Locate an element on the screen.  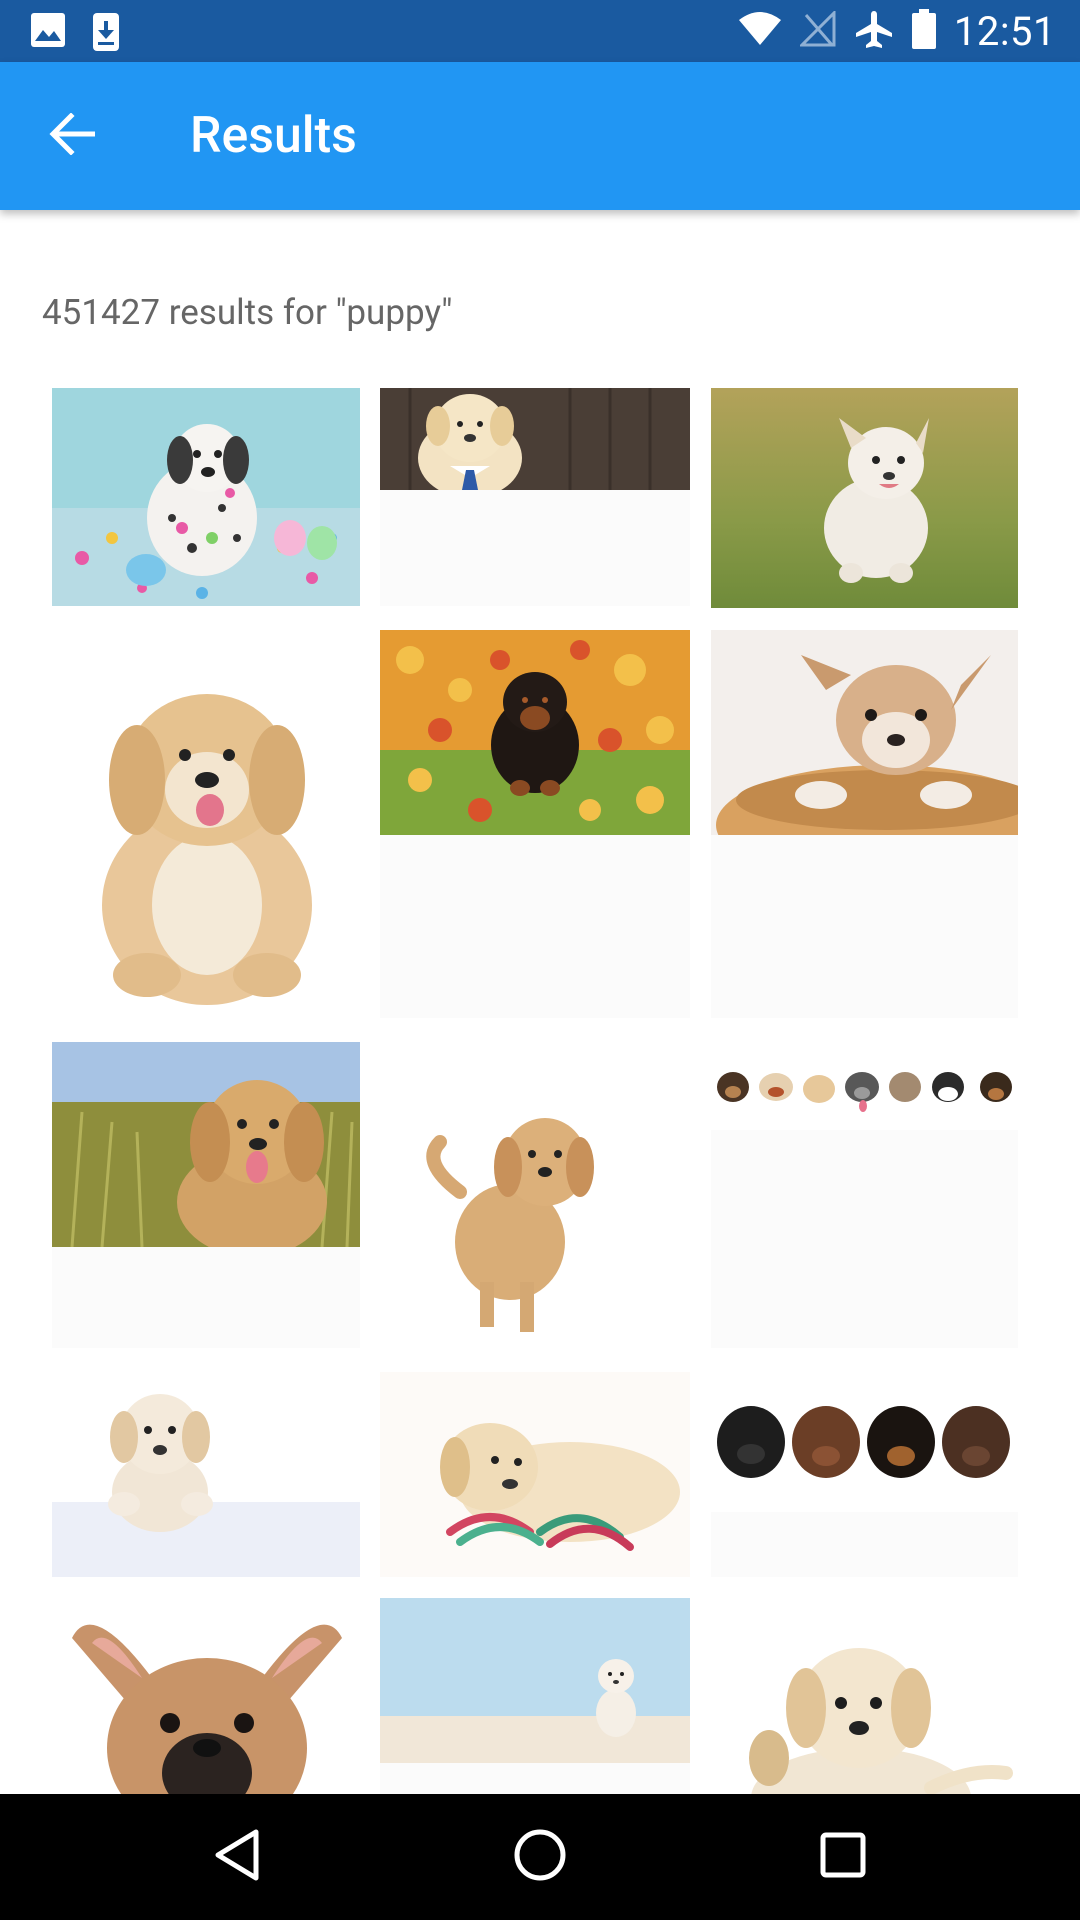
home-circle-icon is located at coordinates (540, 1857).